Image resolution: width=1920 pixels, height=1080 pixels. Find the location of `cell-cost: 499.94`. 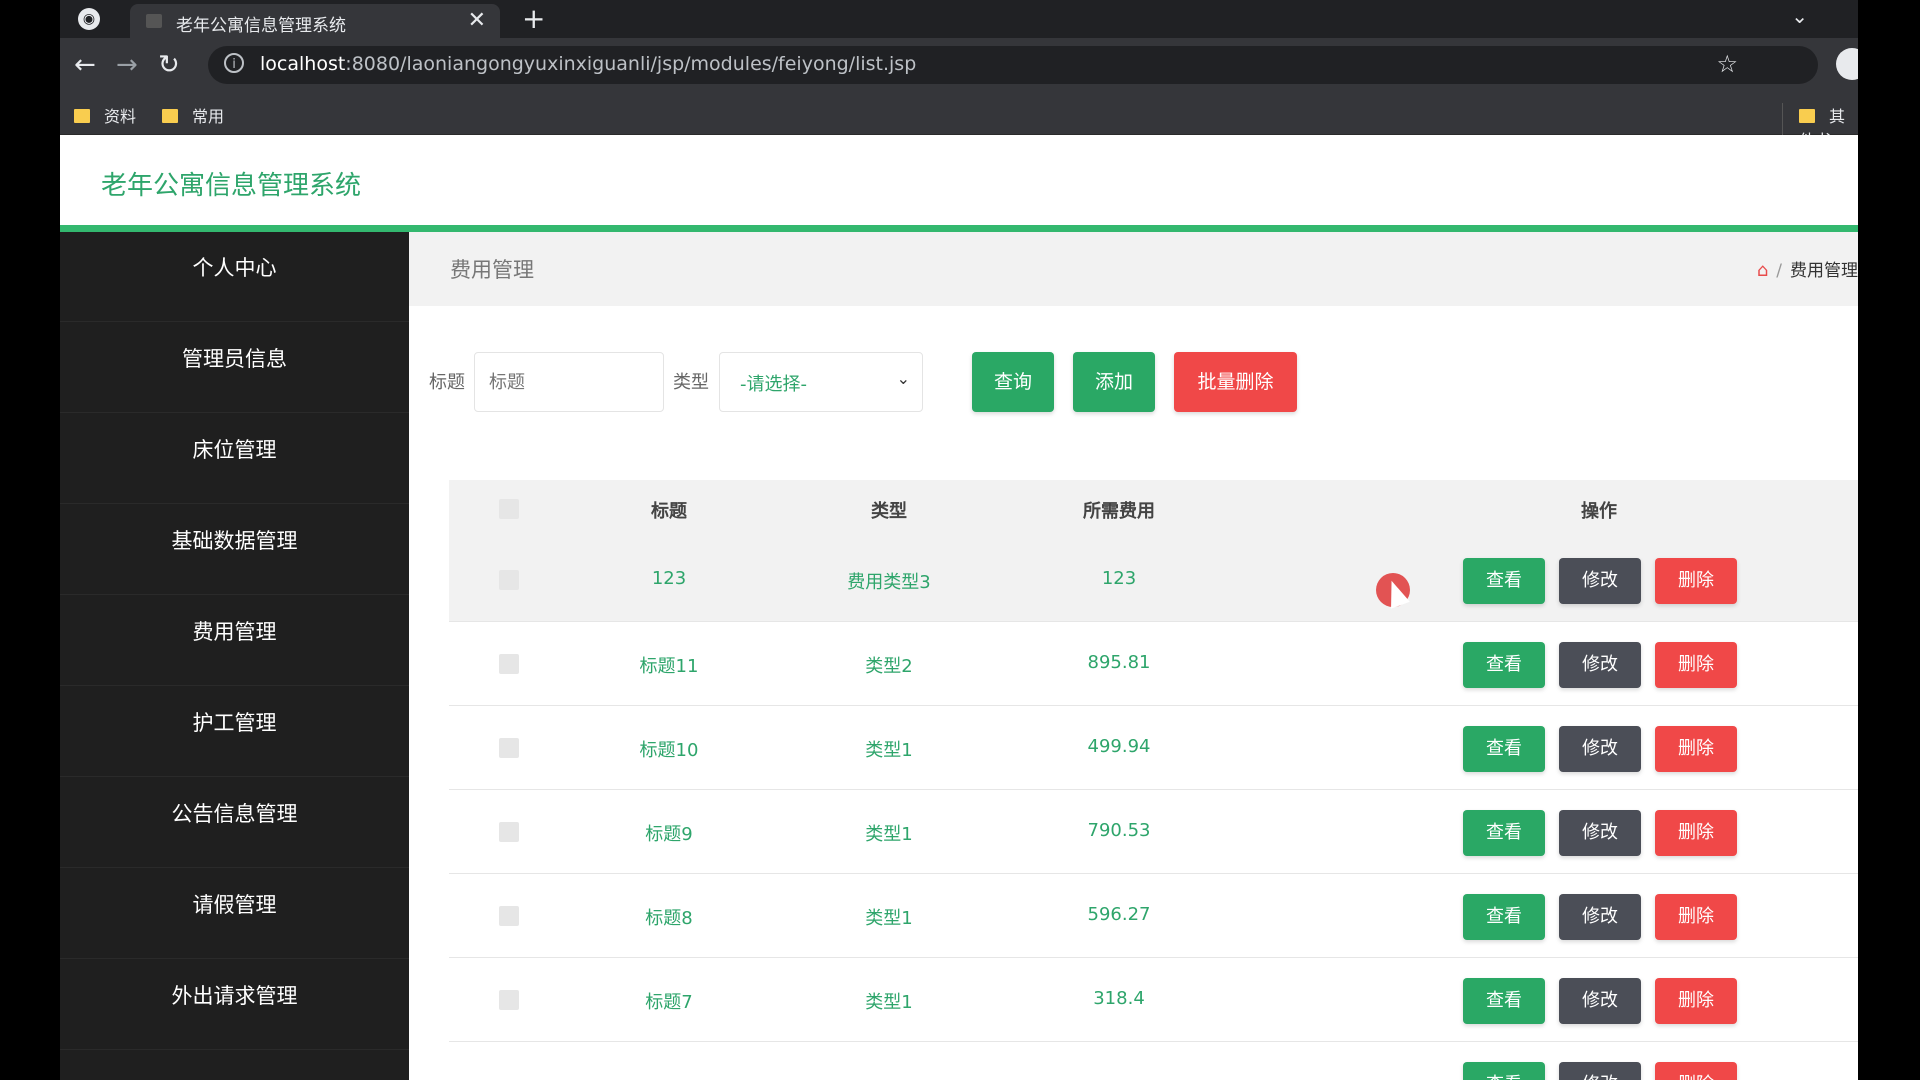

cell-cost: 499.94 is located at coordinates (1119, 746).